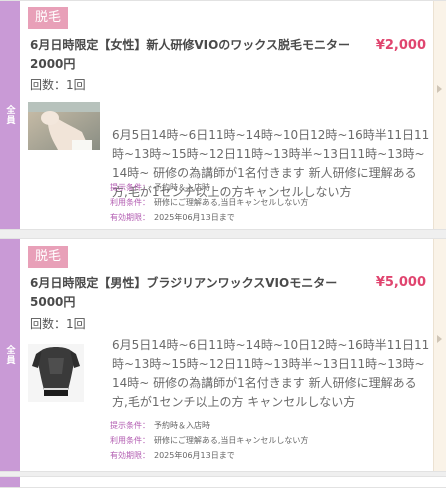 The image size is (446, 488). Describe the element at coordinates (400, 45) in the screenshot. I see `coupon-price: ¥2,000` at that location.